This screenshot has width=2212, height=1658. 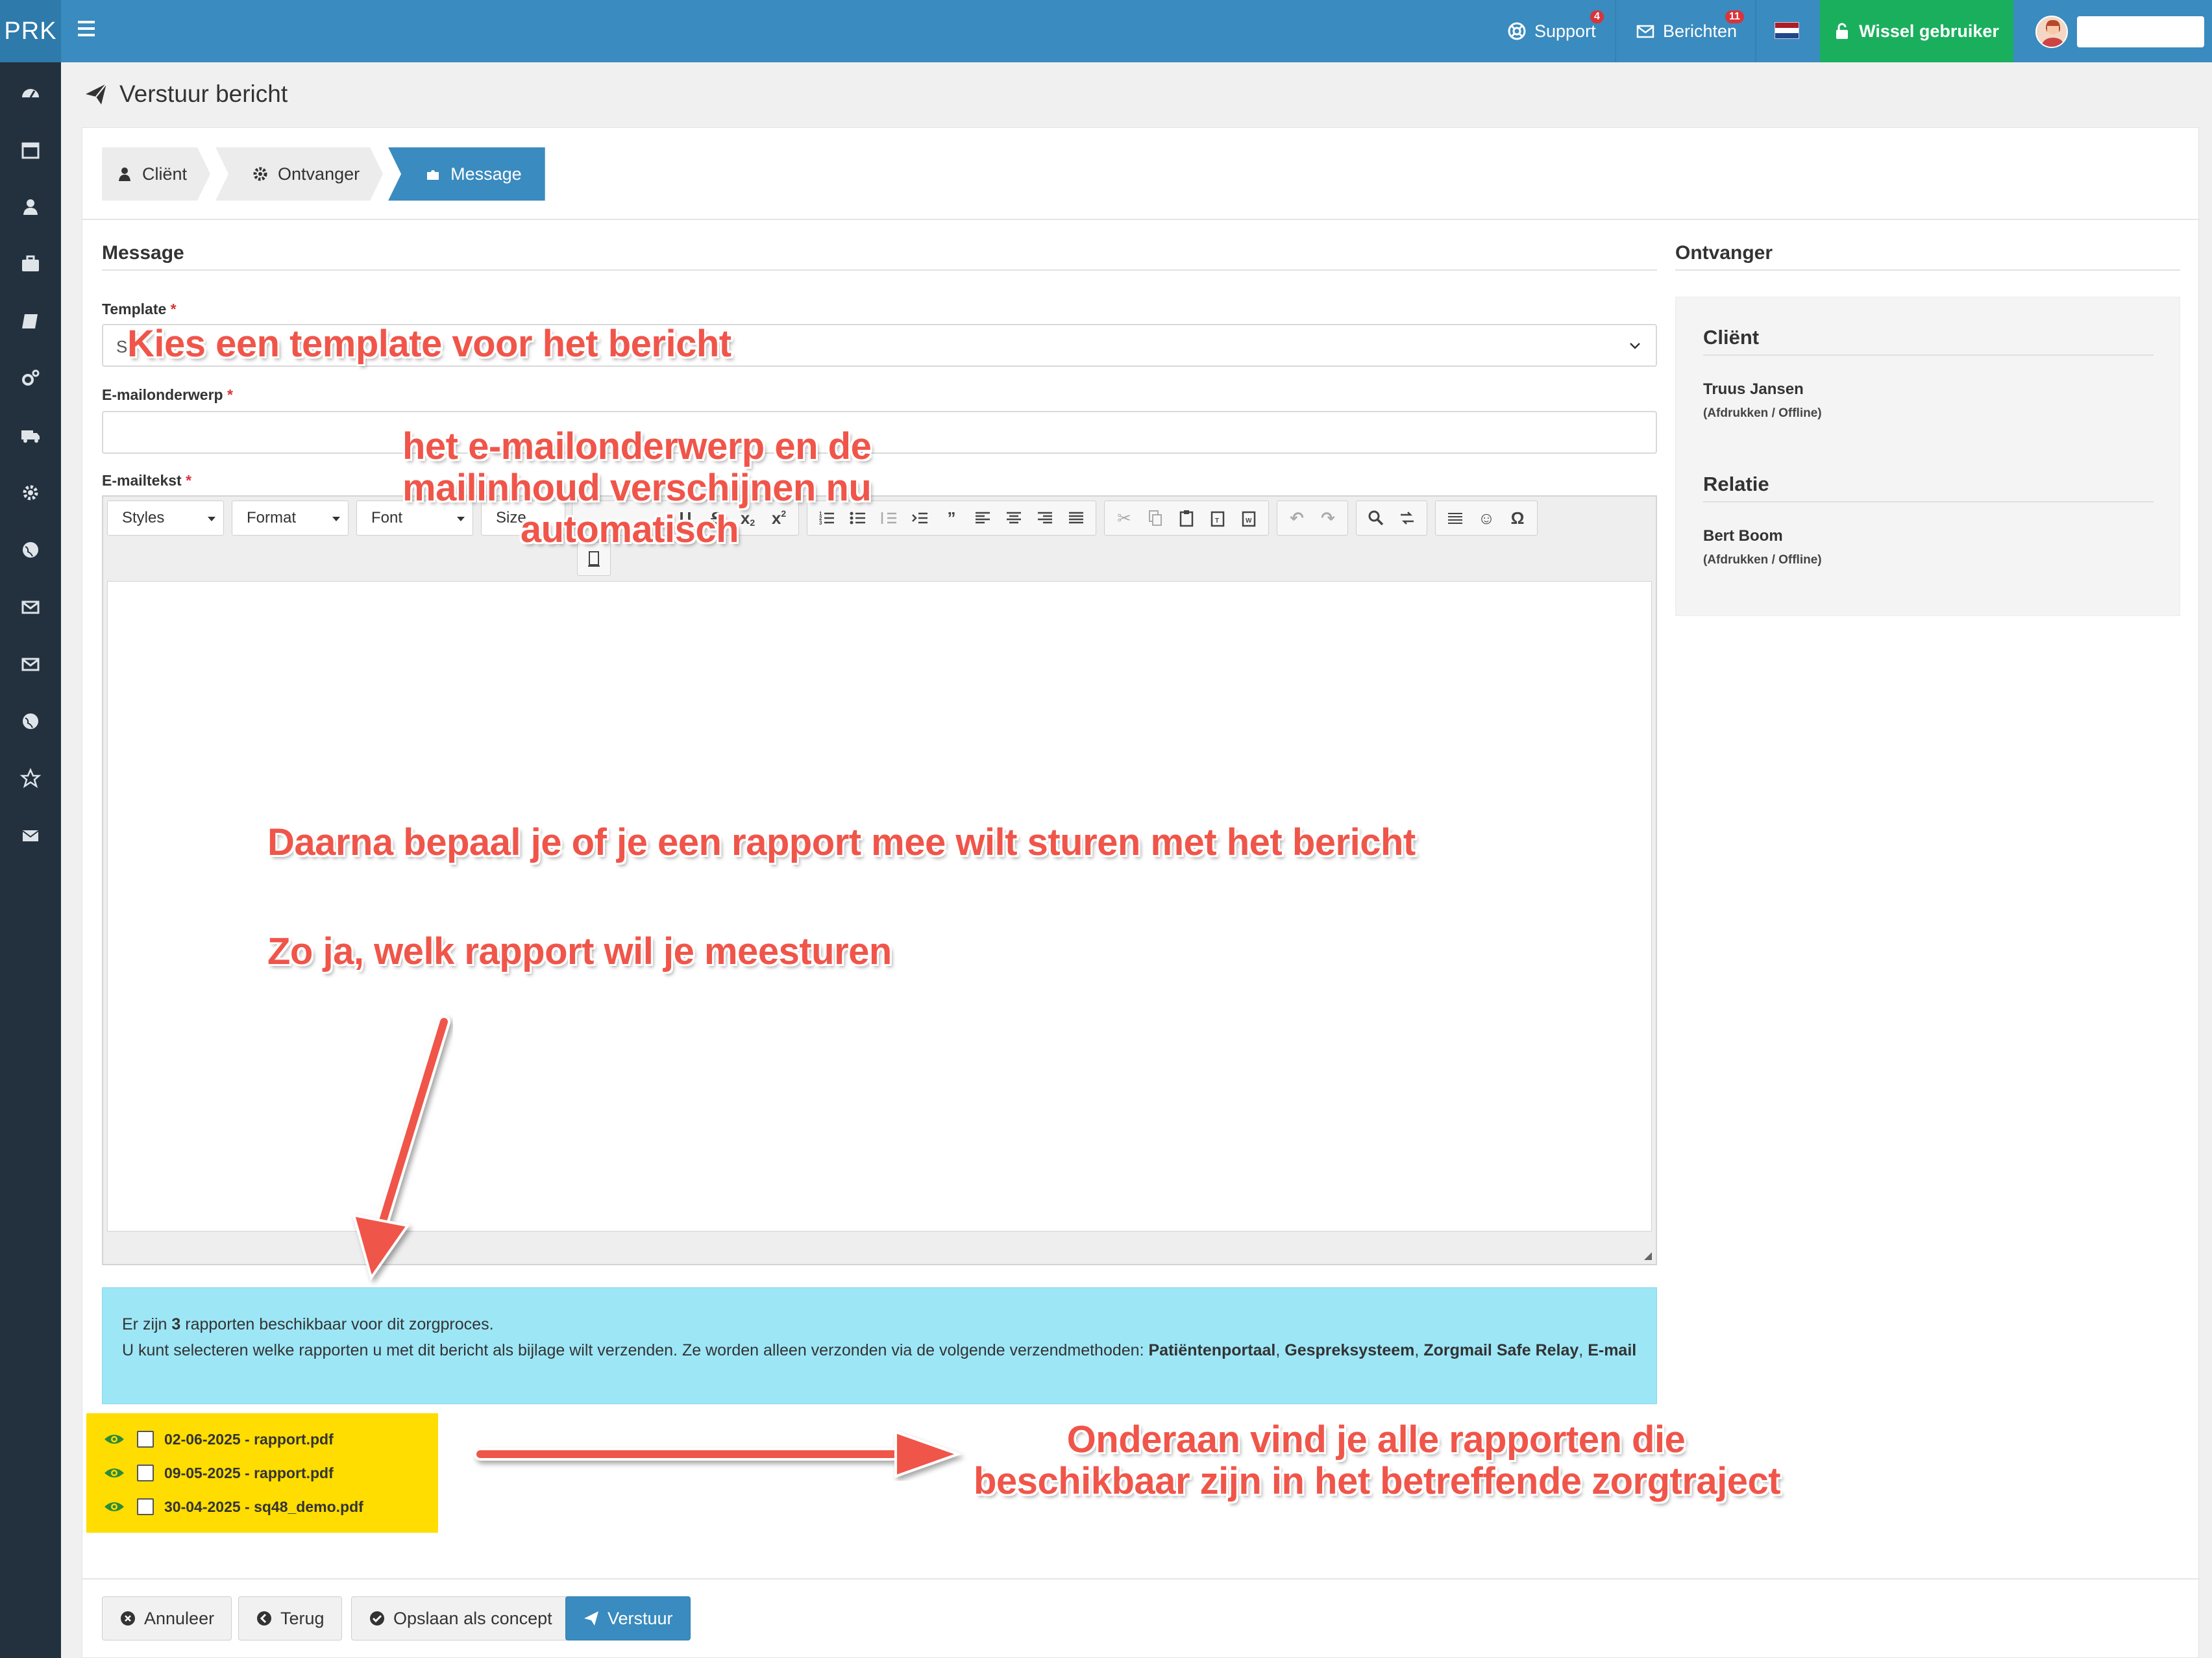 What do you see at coordinates (1328, 518) in the screenshot?
I see `redo-icon: ↷` at bounding box center [1328, 518].